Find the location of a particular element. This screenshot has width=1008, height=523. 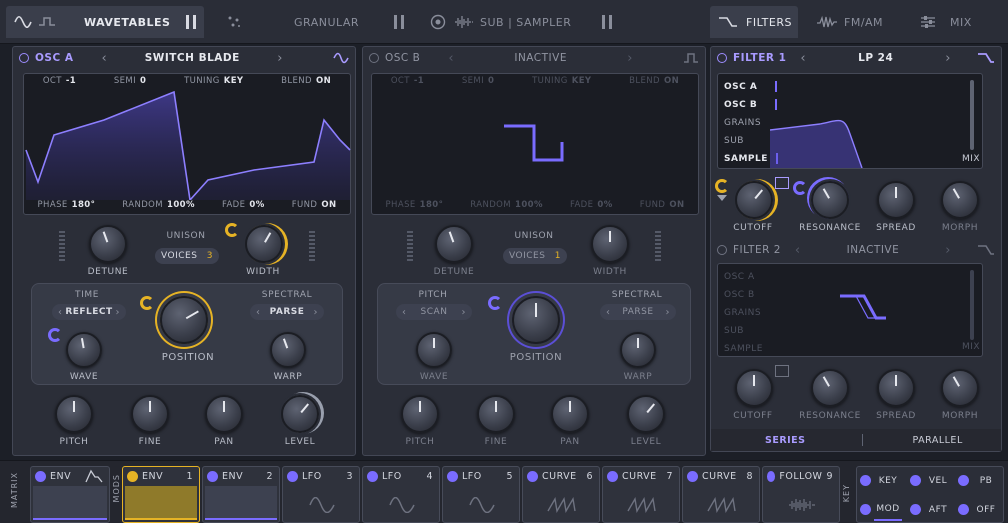

cutoff-knob is located at coordinates (754, 200).